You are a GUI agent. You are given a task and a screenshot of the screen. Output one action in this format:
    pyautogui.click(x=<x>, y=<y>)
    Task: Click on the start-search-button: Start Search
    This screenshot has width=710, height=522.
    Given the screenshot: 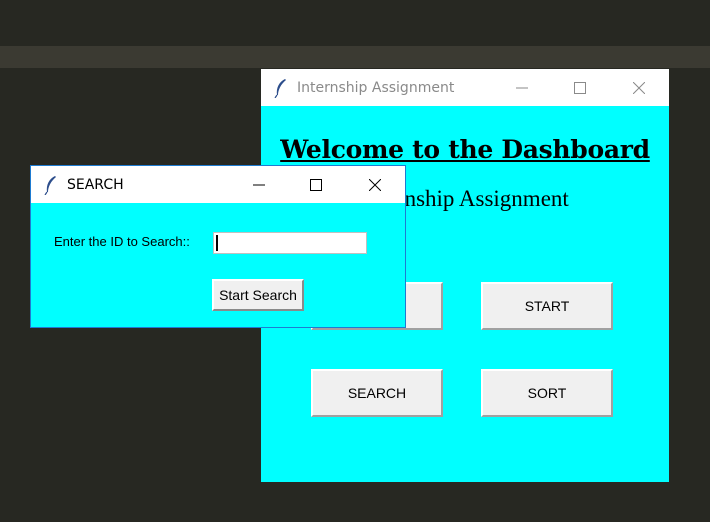 What is the action you would take?
    pyautogui.click(x=258, y=295)
    